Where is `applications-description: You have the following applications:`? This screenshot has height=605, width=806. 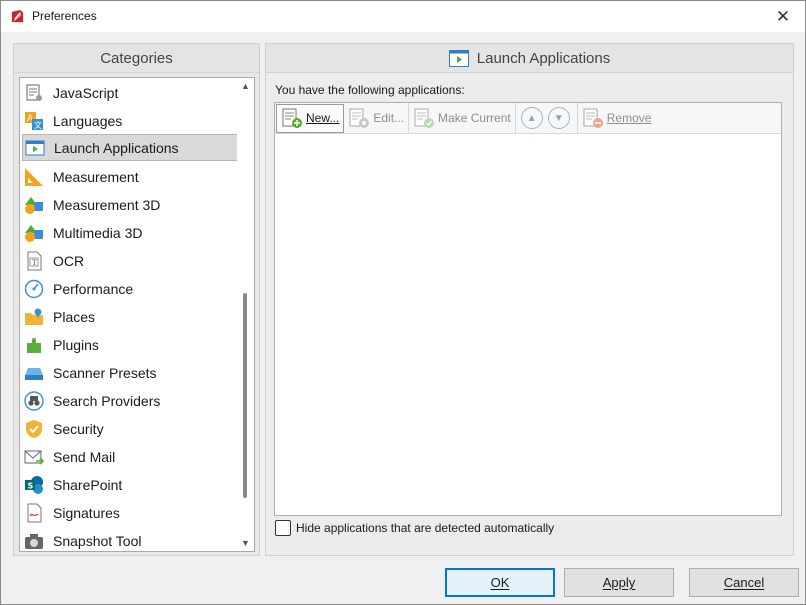
applications-description: You have the following applications: is located at coordinates (370, 90).